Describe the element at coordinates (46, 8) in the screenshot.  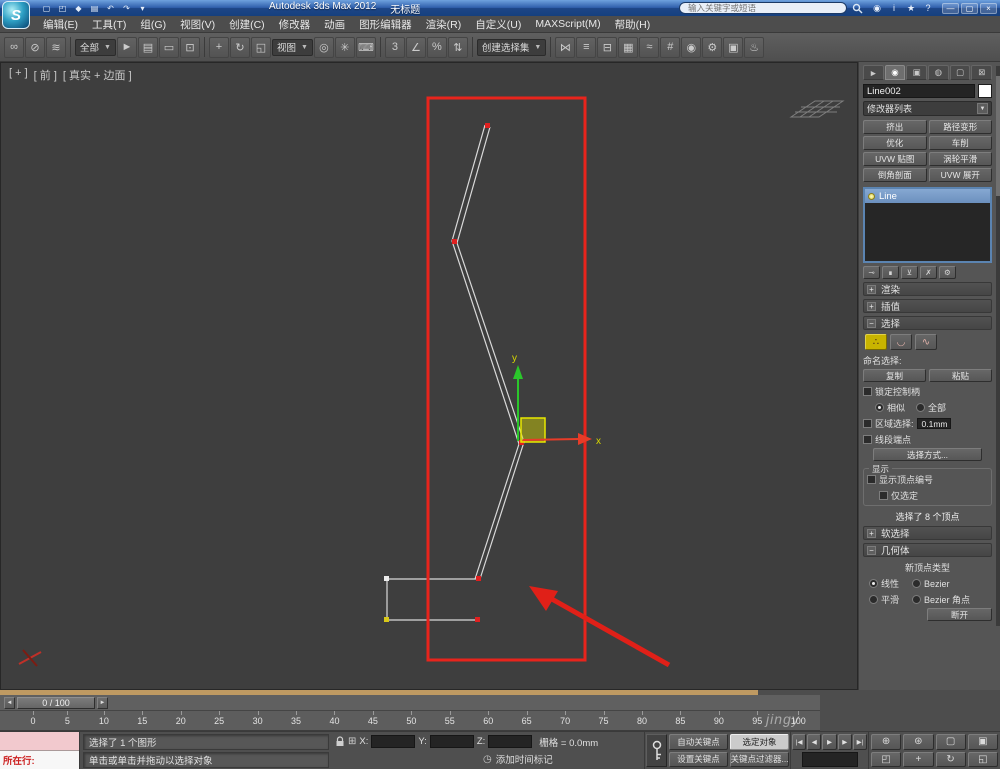
I see `new-scene-icon: ▢` at that location.